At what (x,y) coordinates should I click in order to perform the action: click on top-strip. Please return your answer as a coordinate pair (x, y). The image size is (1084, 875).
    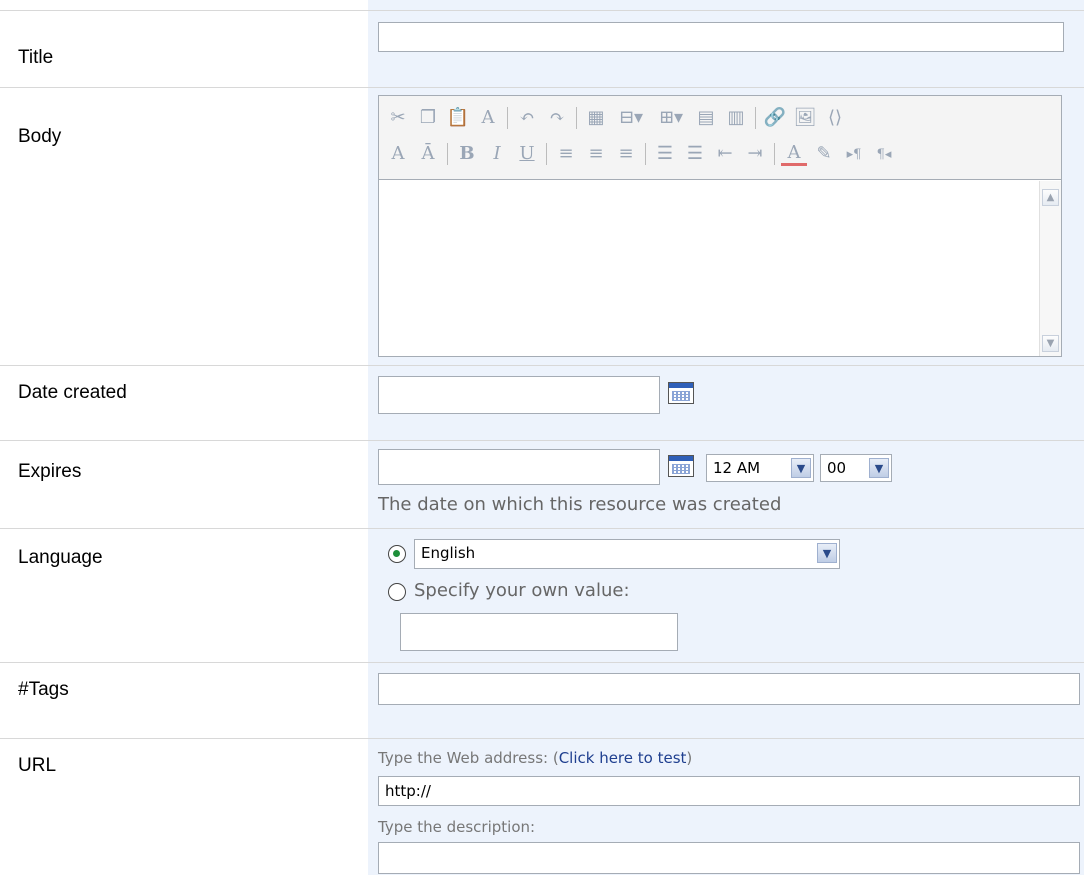
    Looking at the image, I should click on (542, 5).